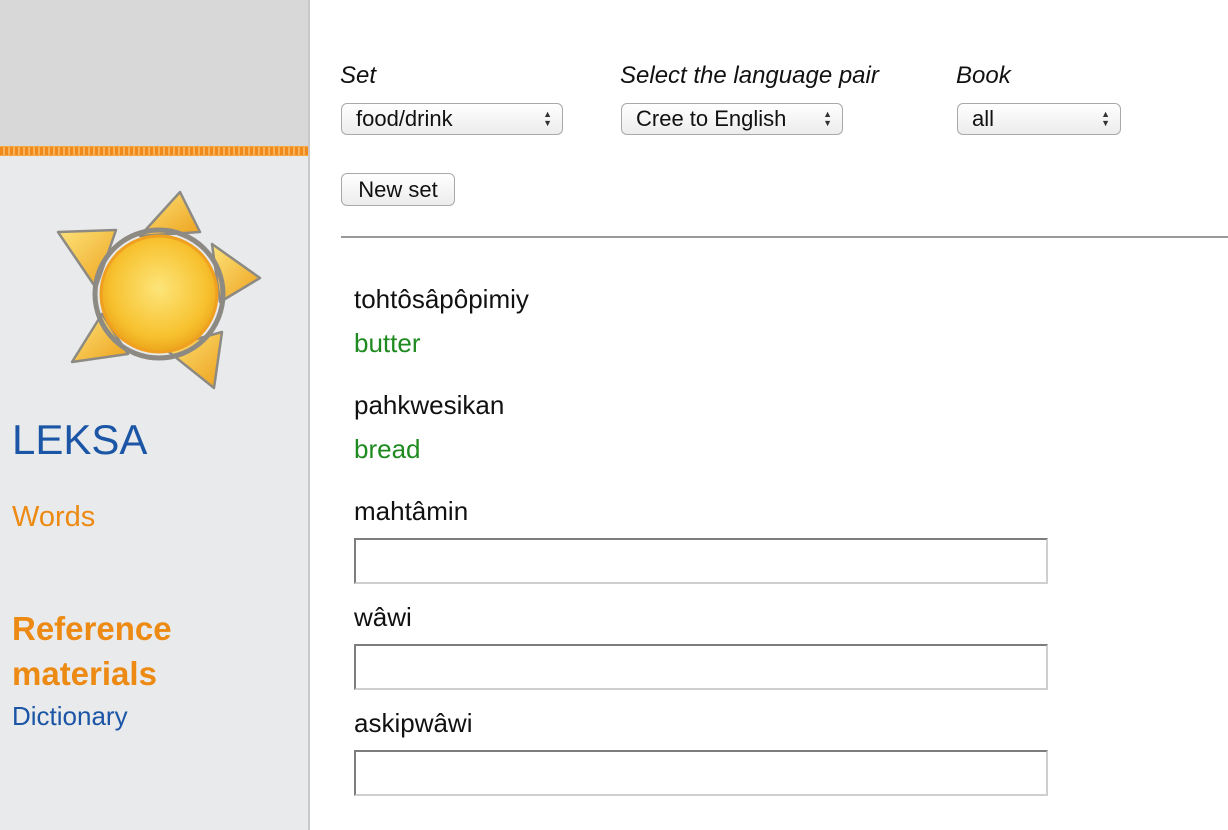 The height and width of the screenshot is (830, 1228). Describe the element at coordinates (383, 617) in the screenshot. I see `word-item: wâwi` at that location.